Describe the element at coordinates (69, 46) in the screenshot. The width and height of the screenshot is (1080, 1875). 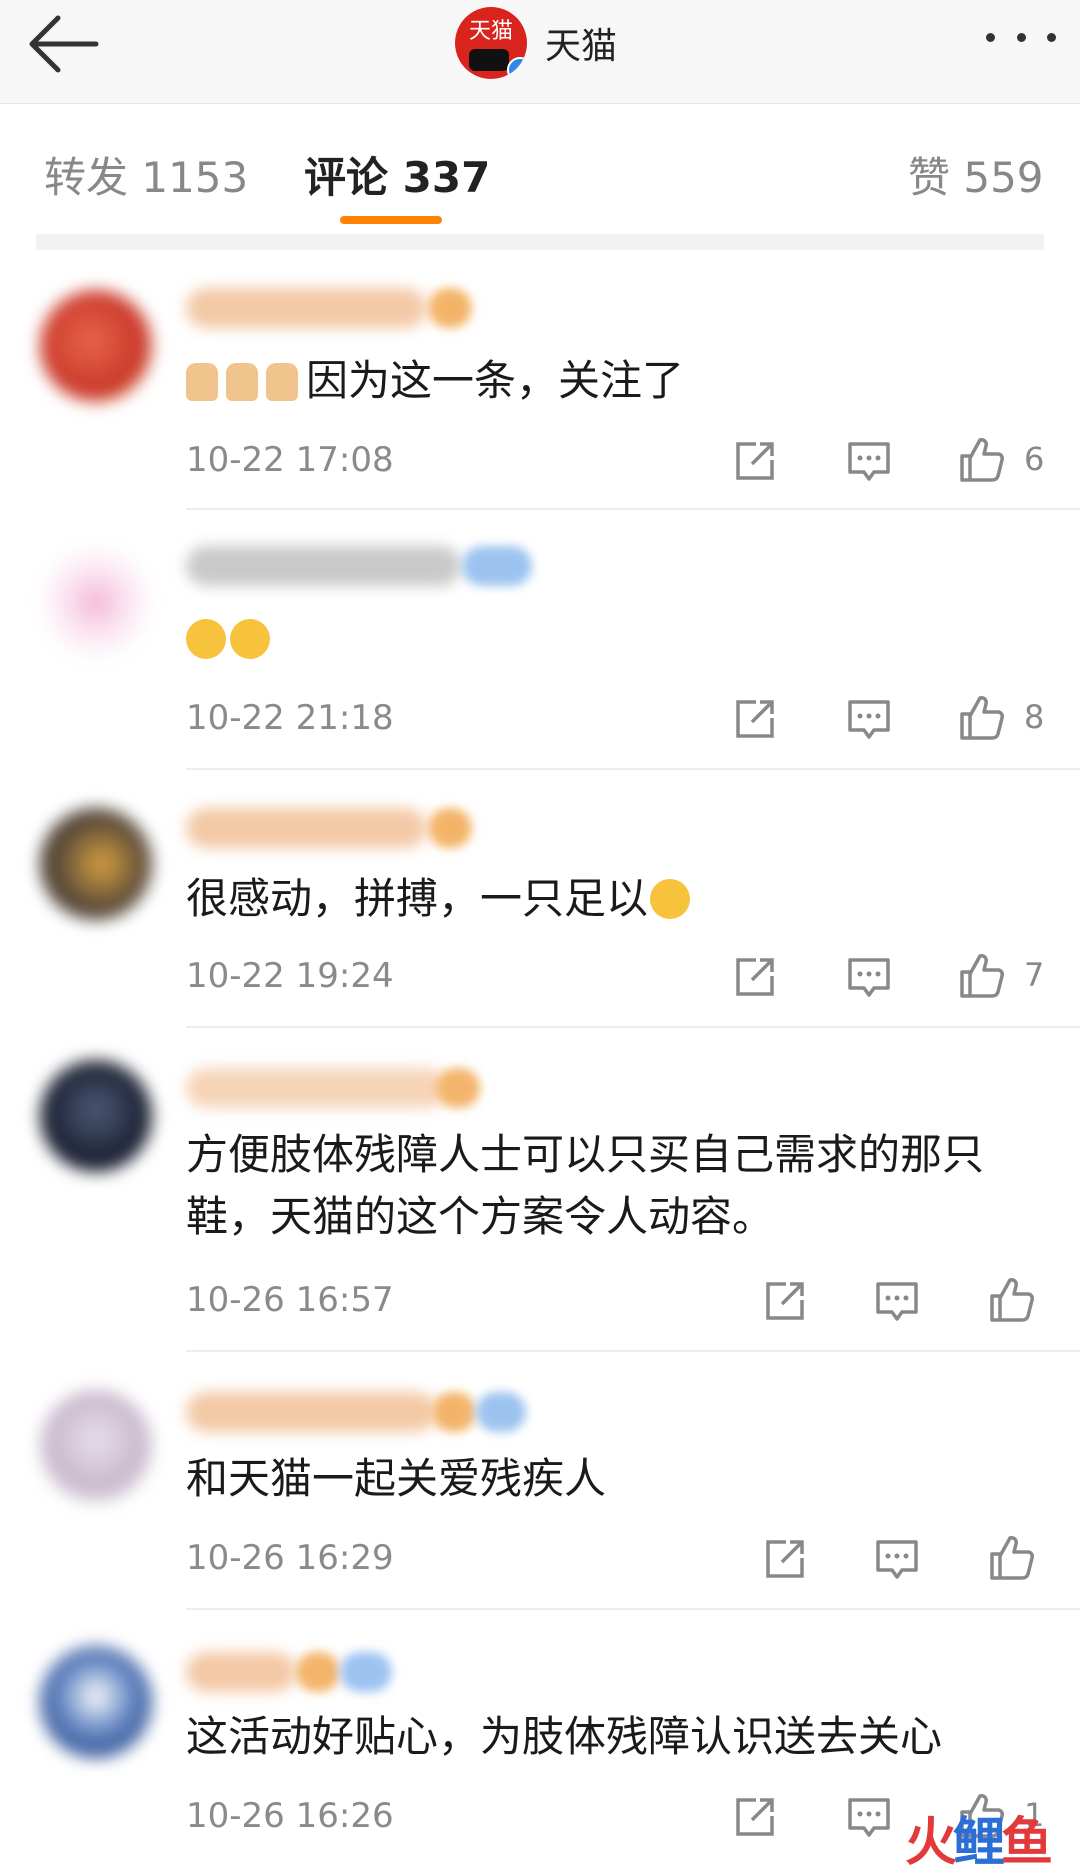
I see `back-arrow-icon` at that location.